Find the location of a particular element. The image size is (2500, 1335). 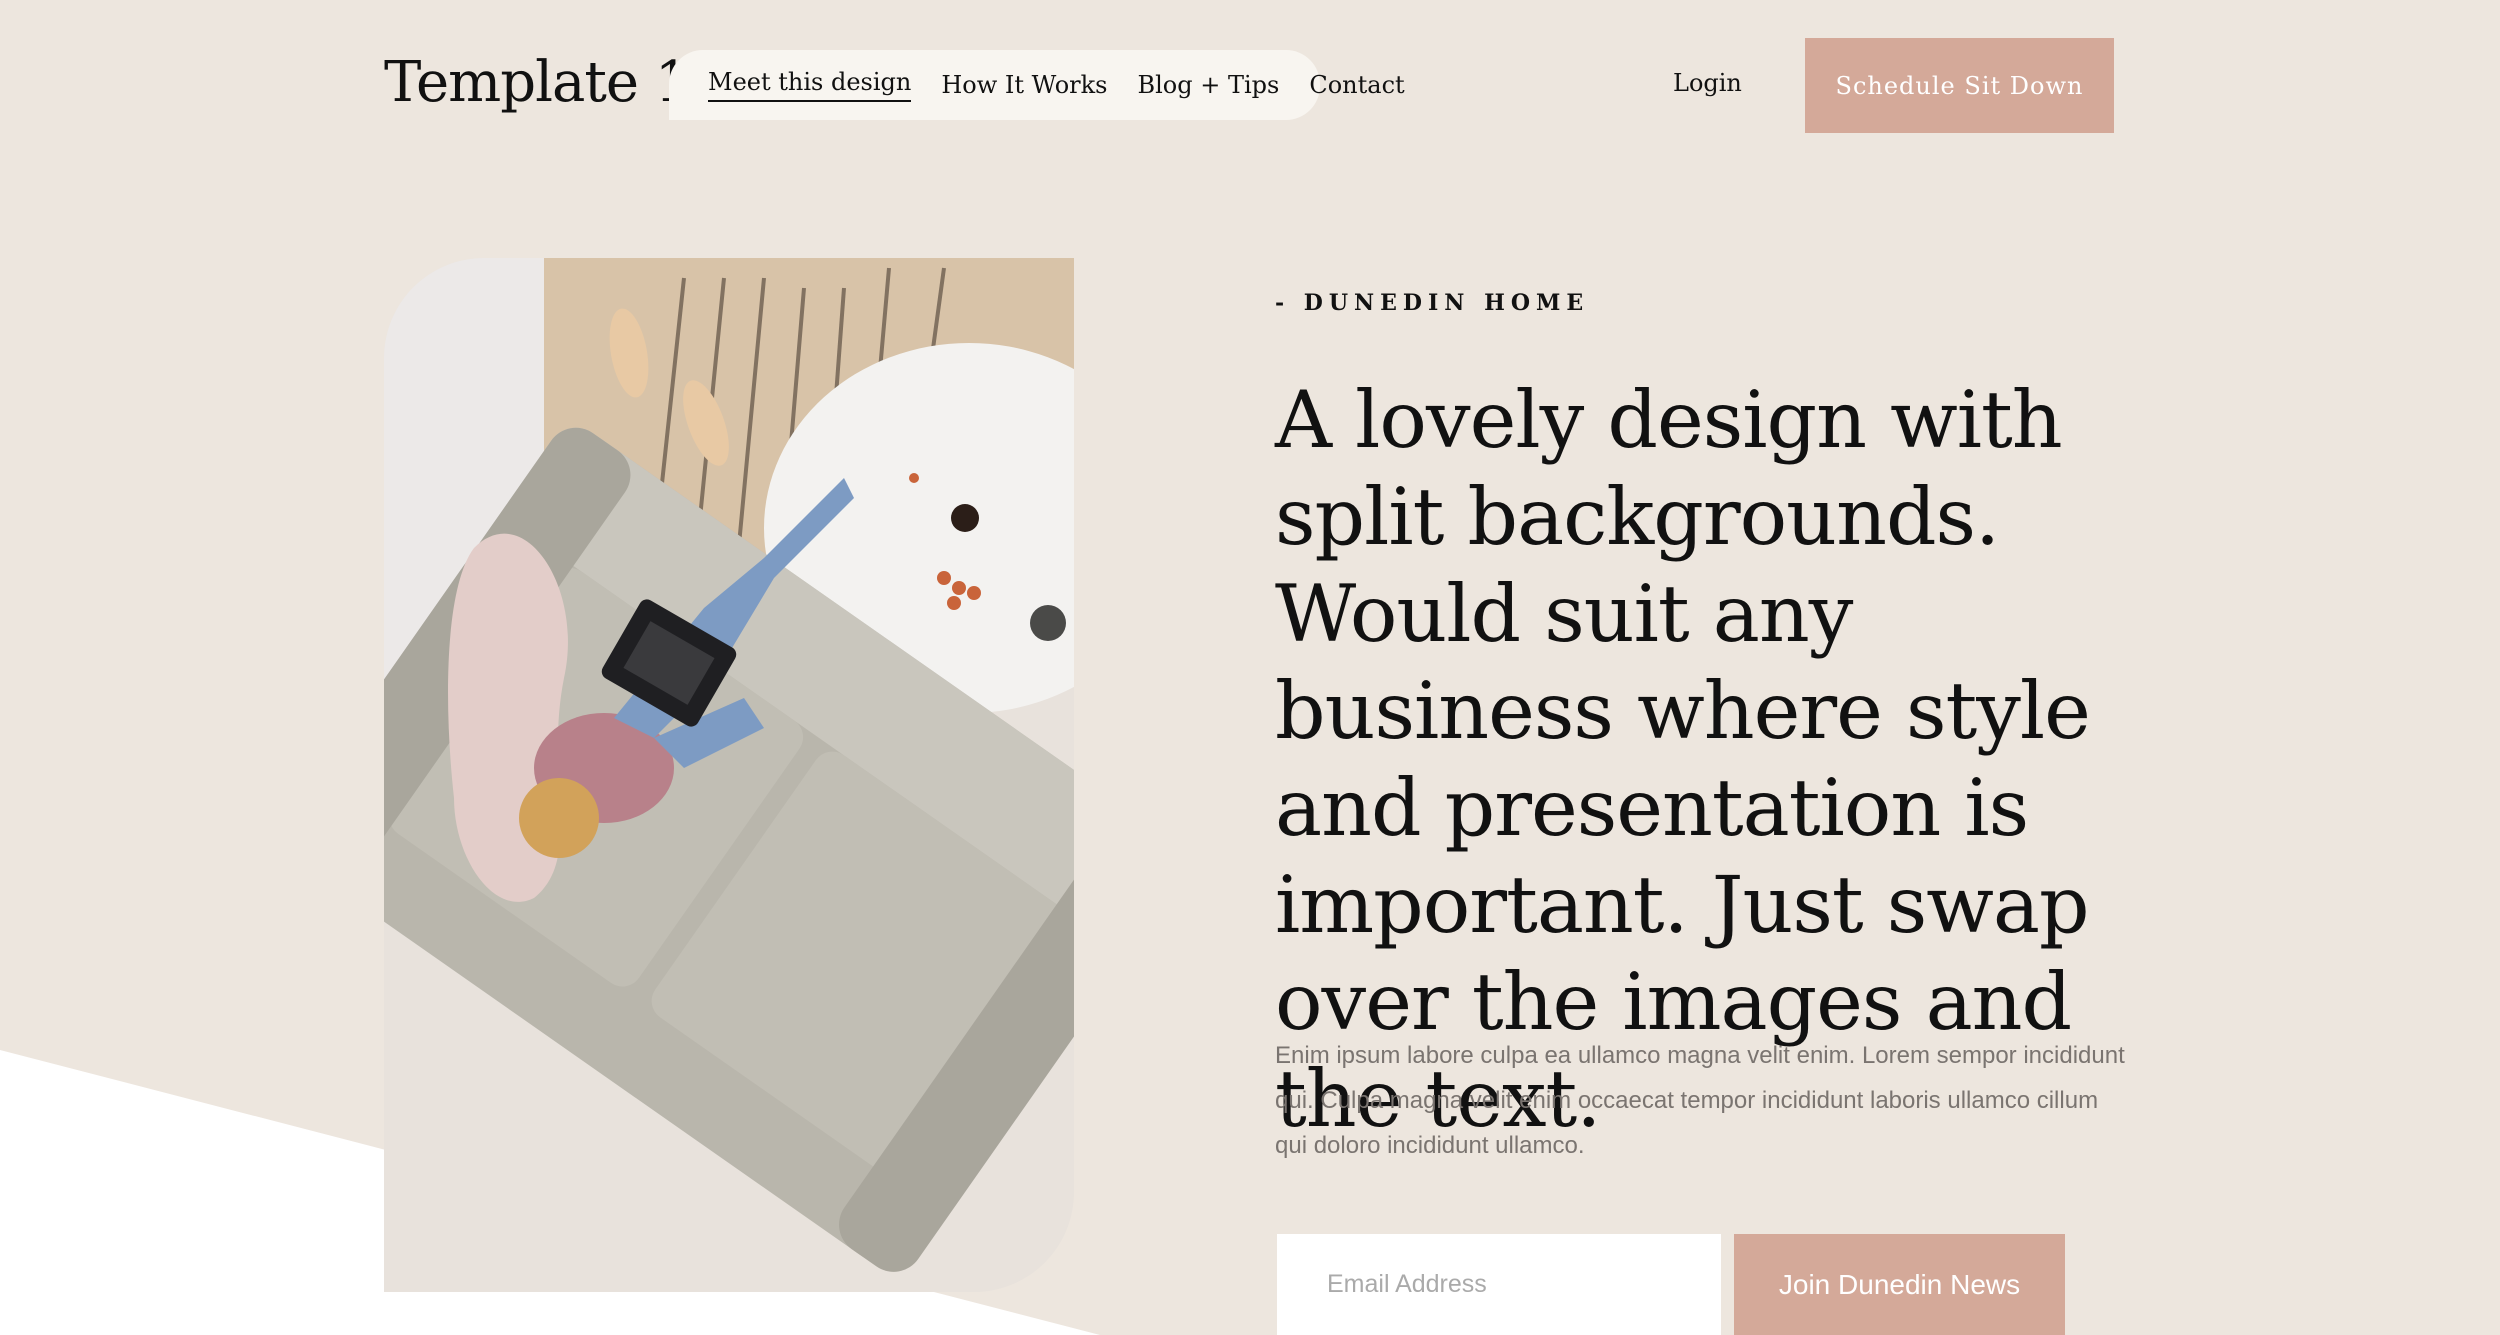

schedule-sit-down-button: Schedule Sit Down is located at coordinates (1959, 85).